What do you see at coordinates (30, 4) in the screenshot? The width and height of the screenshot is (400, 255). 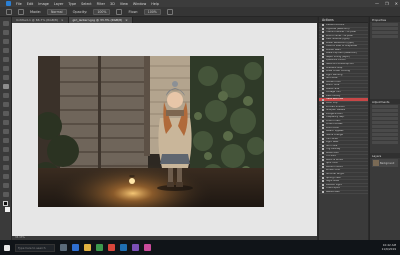 I see `menu-edit: Edit` at bounding box center [30, 4].